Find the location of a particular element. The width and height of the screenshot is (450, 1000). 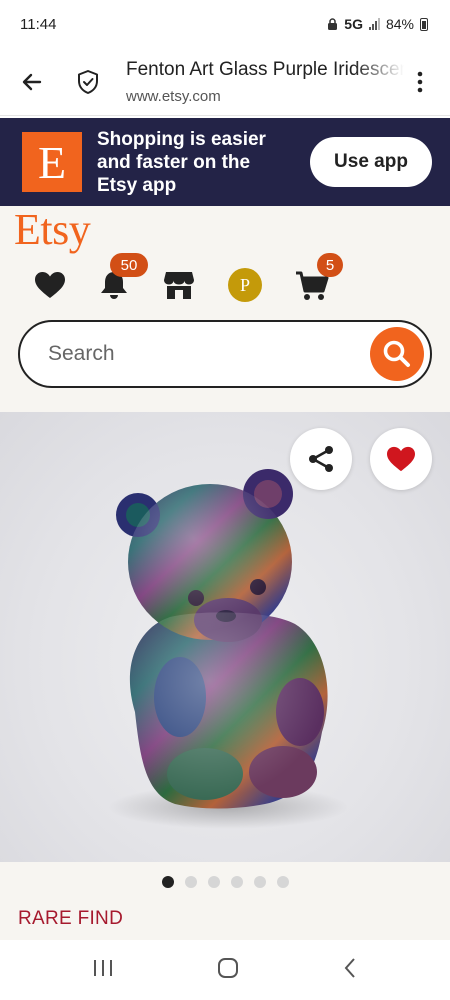

heart-filled-icon is located at coordinates (401, 459).